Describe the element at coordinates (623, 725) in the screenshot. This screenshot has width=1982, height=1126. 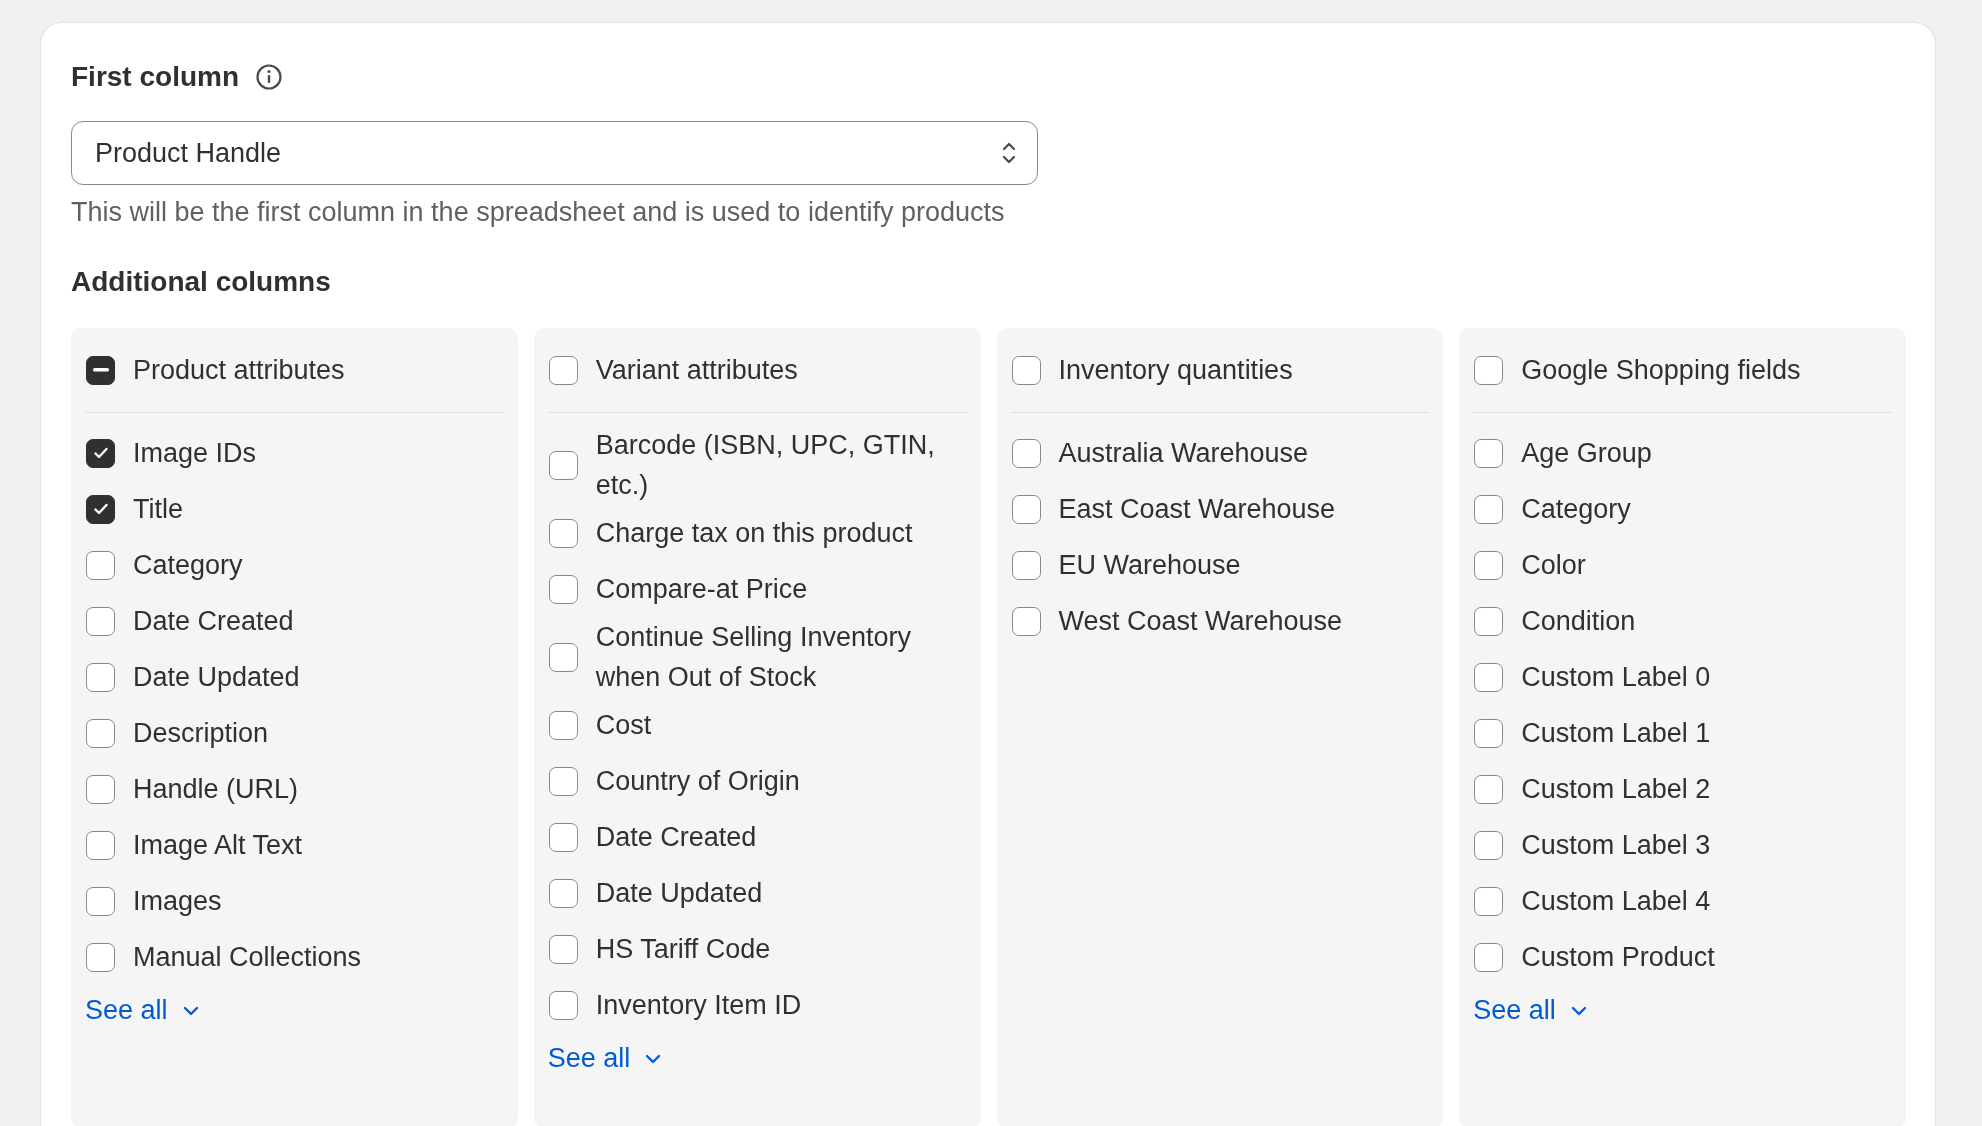
I see `option-label: Cost` at that location.